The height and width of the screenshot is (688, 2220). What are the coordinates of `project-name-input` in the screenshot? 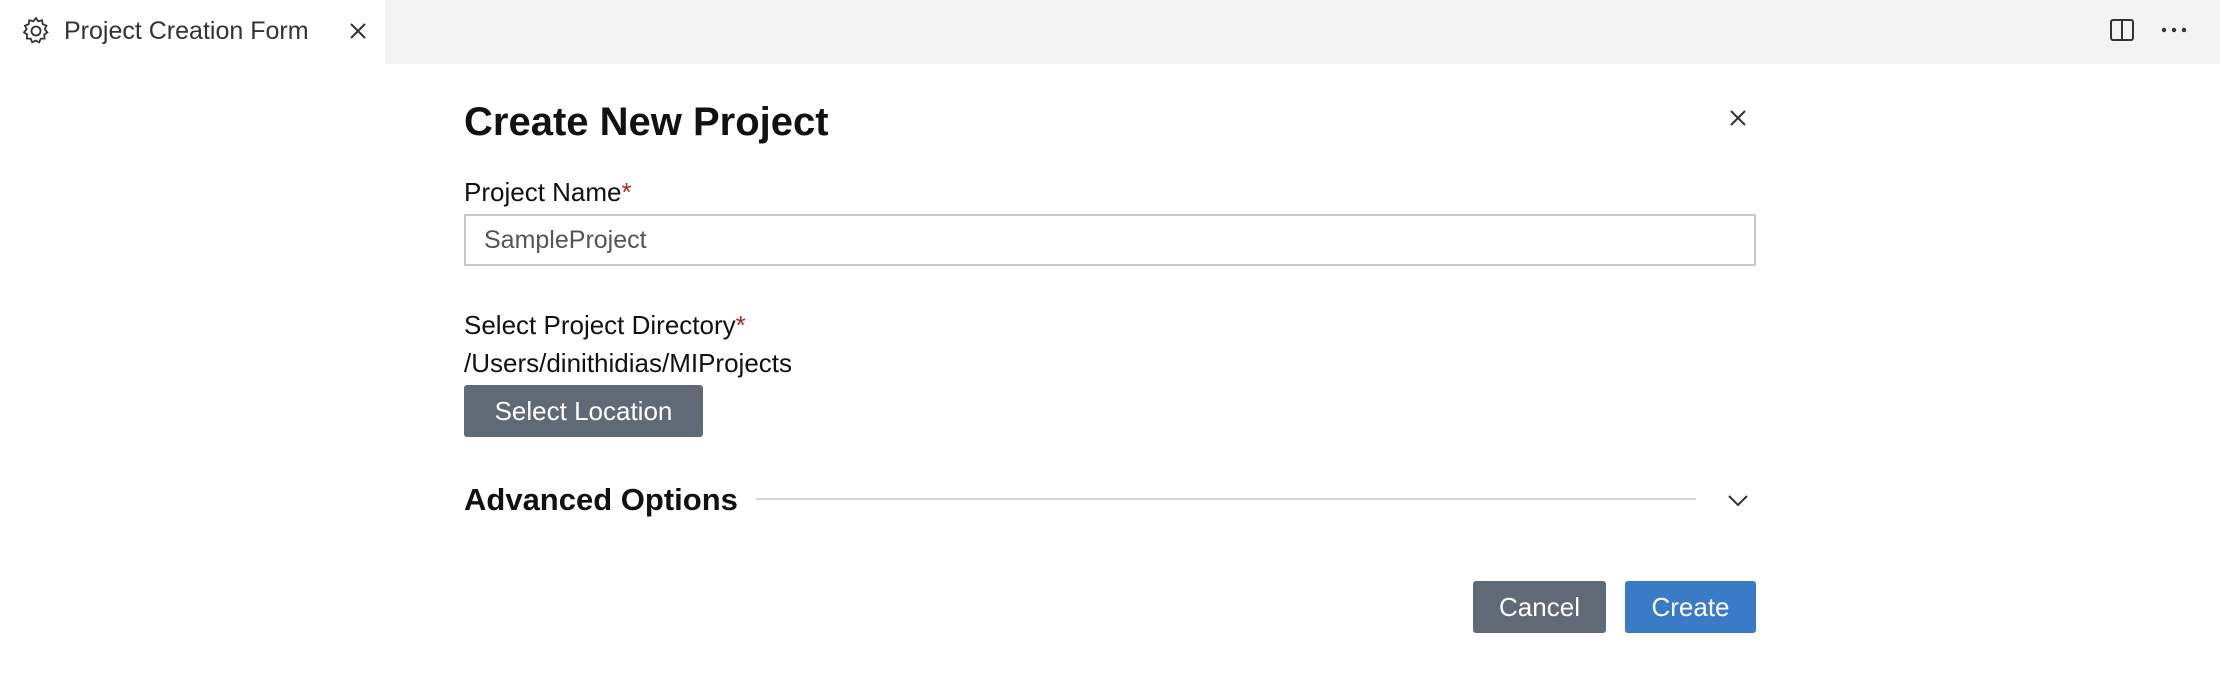 It's located at (1110, 240).